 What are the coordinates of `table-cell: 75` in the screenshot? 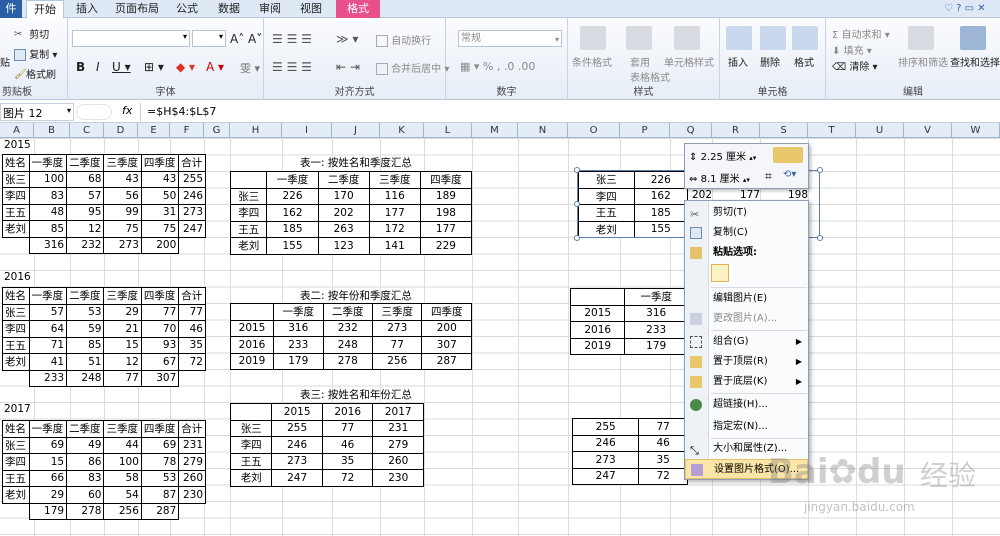 It's located at (160, 229).